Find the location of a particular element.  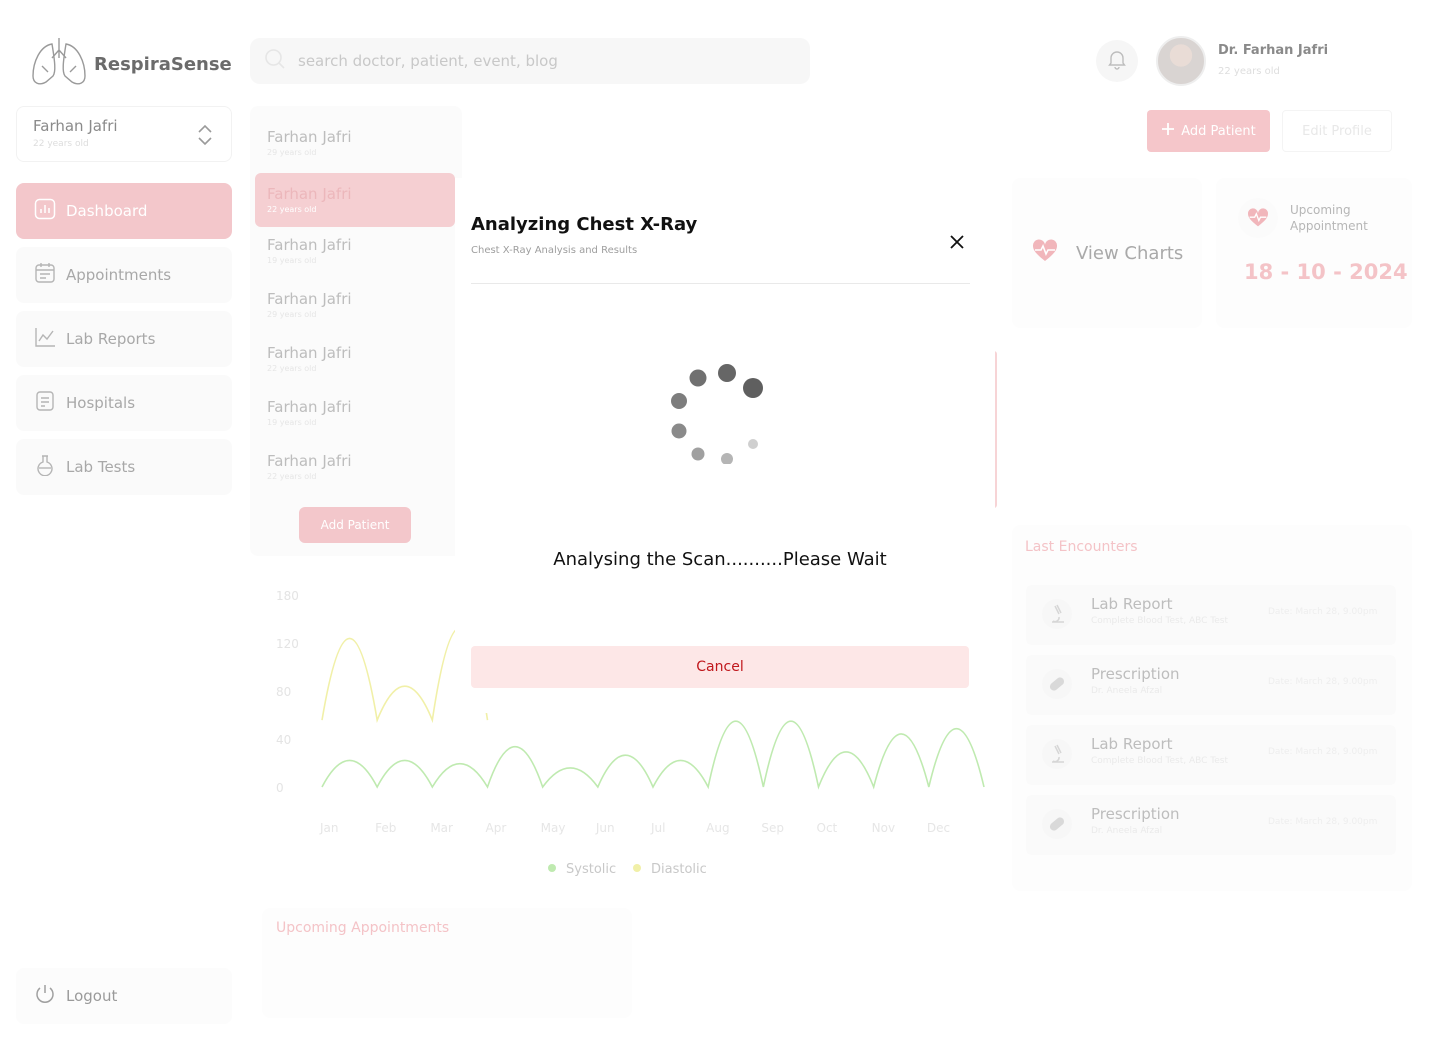

logout-label: Logout is located at coordinates (92, 996).